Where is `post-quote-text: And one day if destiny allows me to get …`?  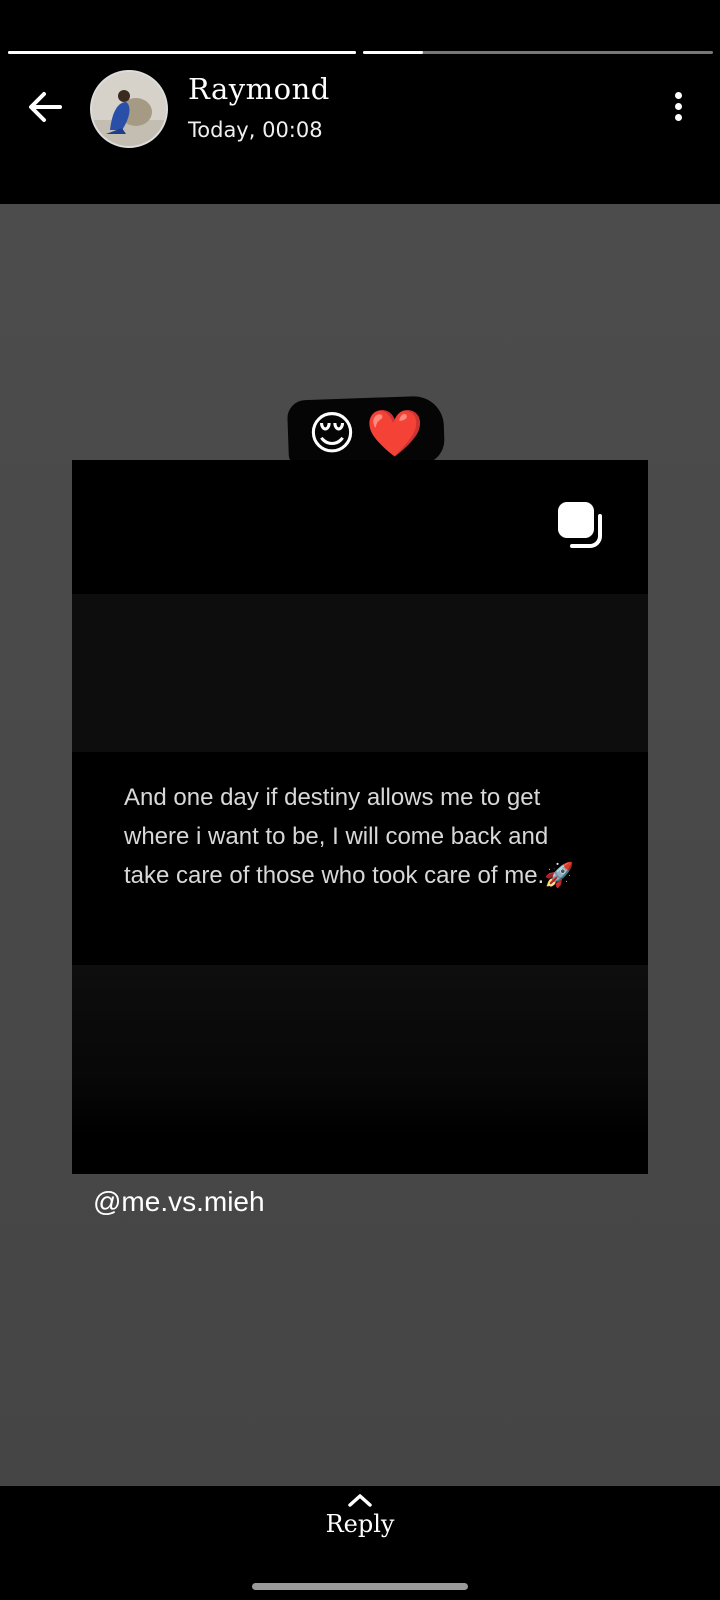 post-quote-text: And one day if destiny allows me to get … is located at coordinates (349, 836).